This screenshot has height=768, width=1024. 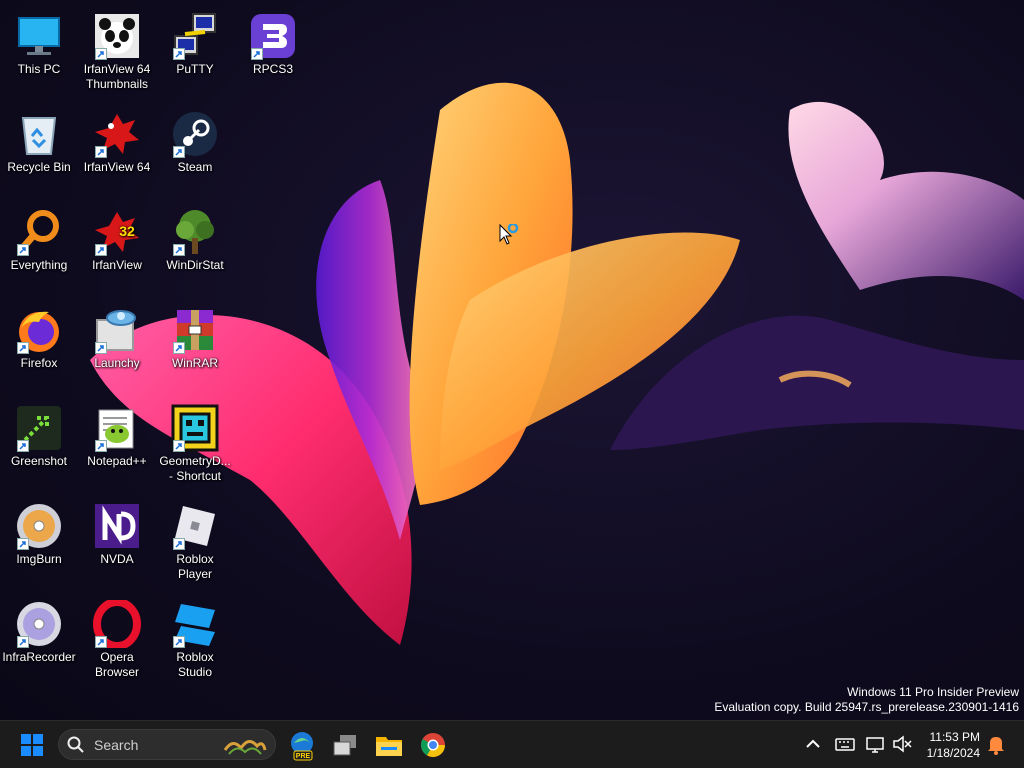 I want to click on computer-icon, so click(x=39, y=36).